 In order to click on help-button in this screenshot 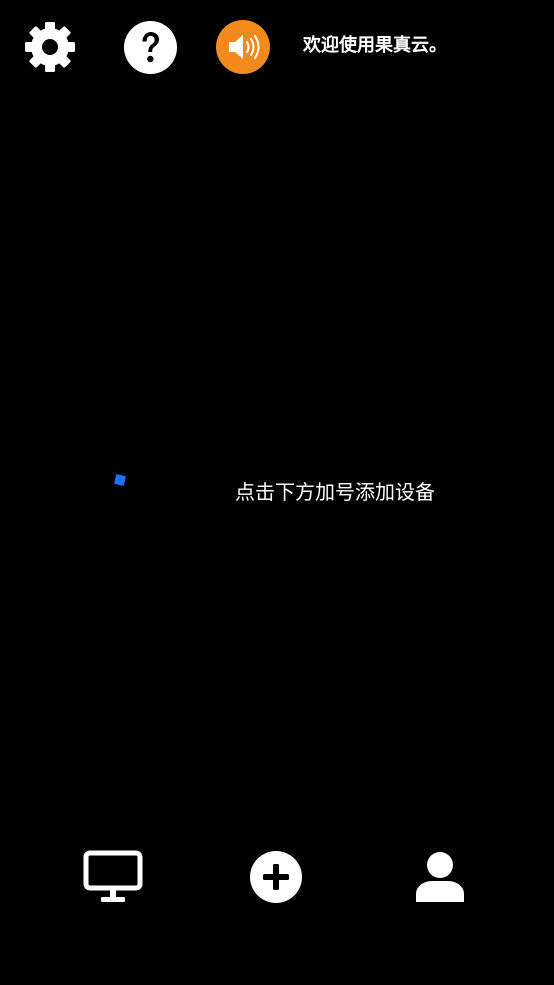, I will do `click(150, 47)`.